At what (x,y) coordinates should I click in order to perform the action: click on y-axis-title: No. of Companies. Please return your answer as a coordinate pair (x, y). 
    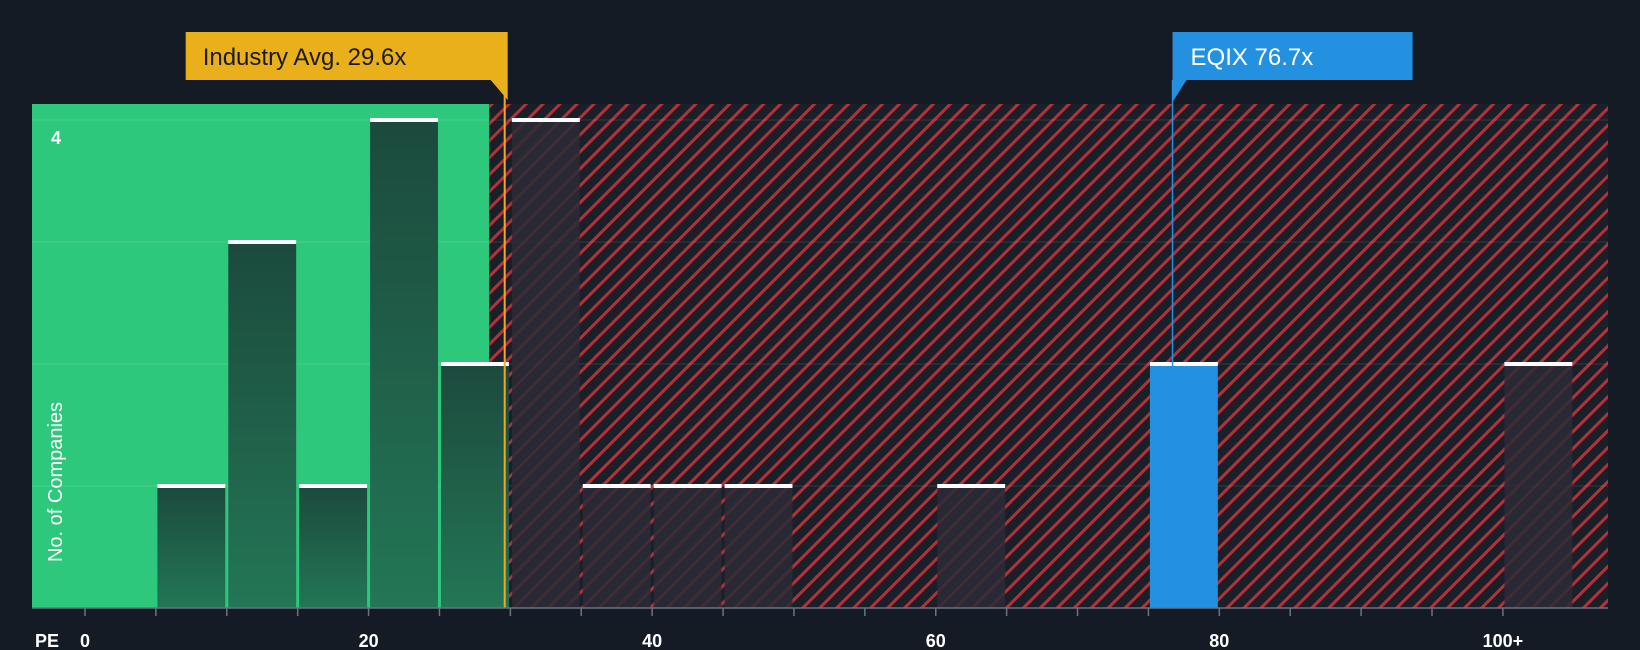
    Looking at the image, I should click on (56, 482).